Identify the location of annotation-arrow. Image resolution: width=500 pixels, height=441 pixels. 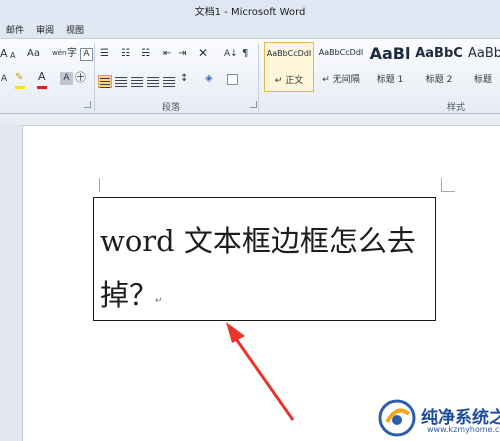
(260, 371).